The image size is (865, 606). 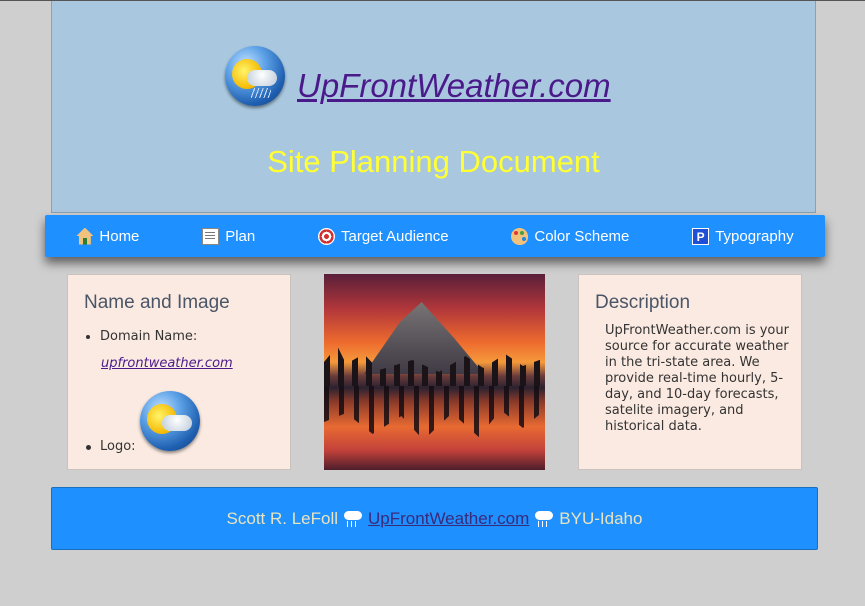 What do you see at coordinates (454, 85) in the screenshot?
I see `site-title-link: UpFrontWeather.com` at bounding box center [454, 85].